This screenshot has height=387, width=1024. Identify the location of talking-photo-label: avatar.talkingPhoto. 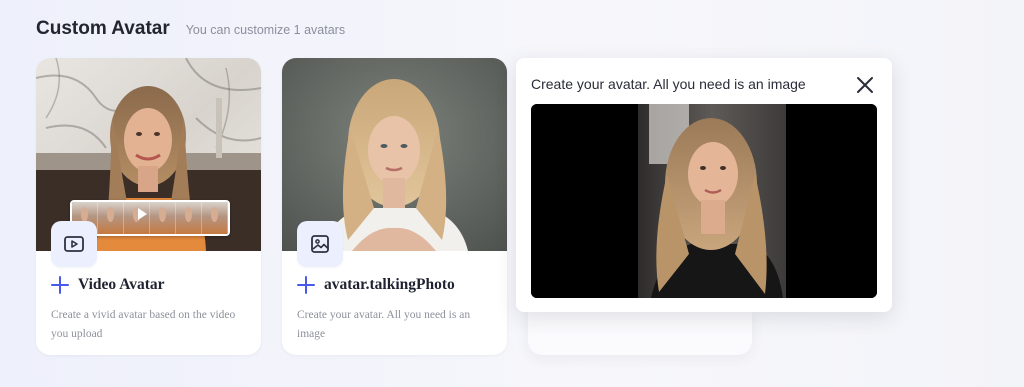
(389, 284).